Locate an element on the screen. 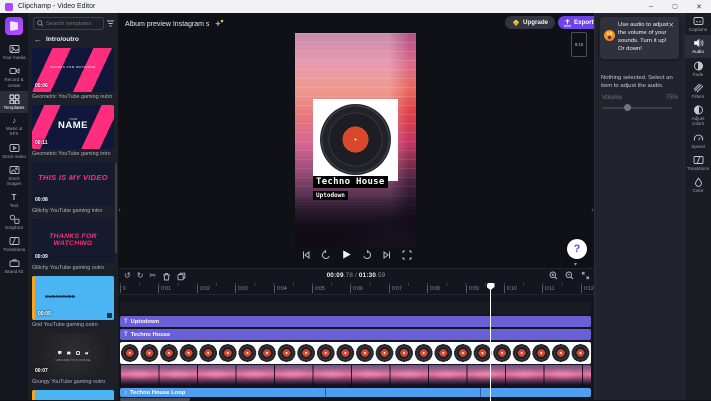  sidebar-item-brand-kit: Brand kit is located at coordinates (14, 266).